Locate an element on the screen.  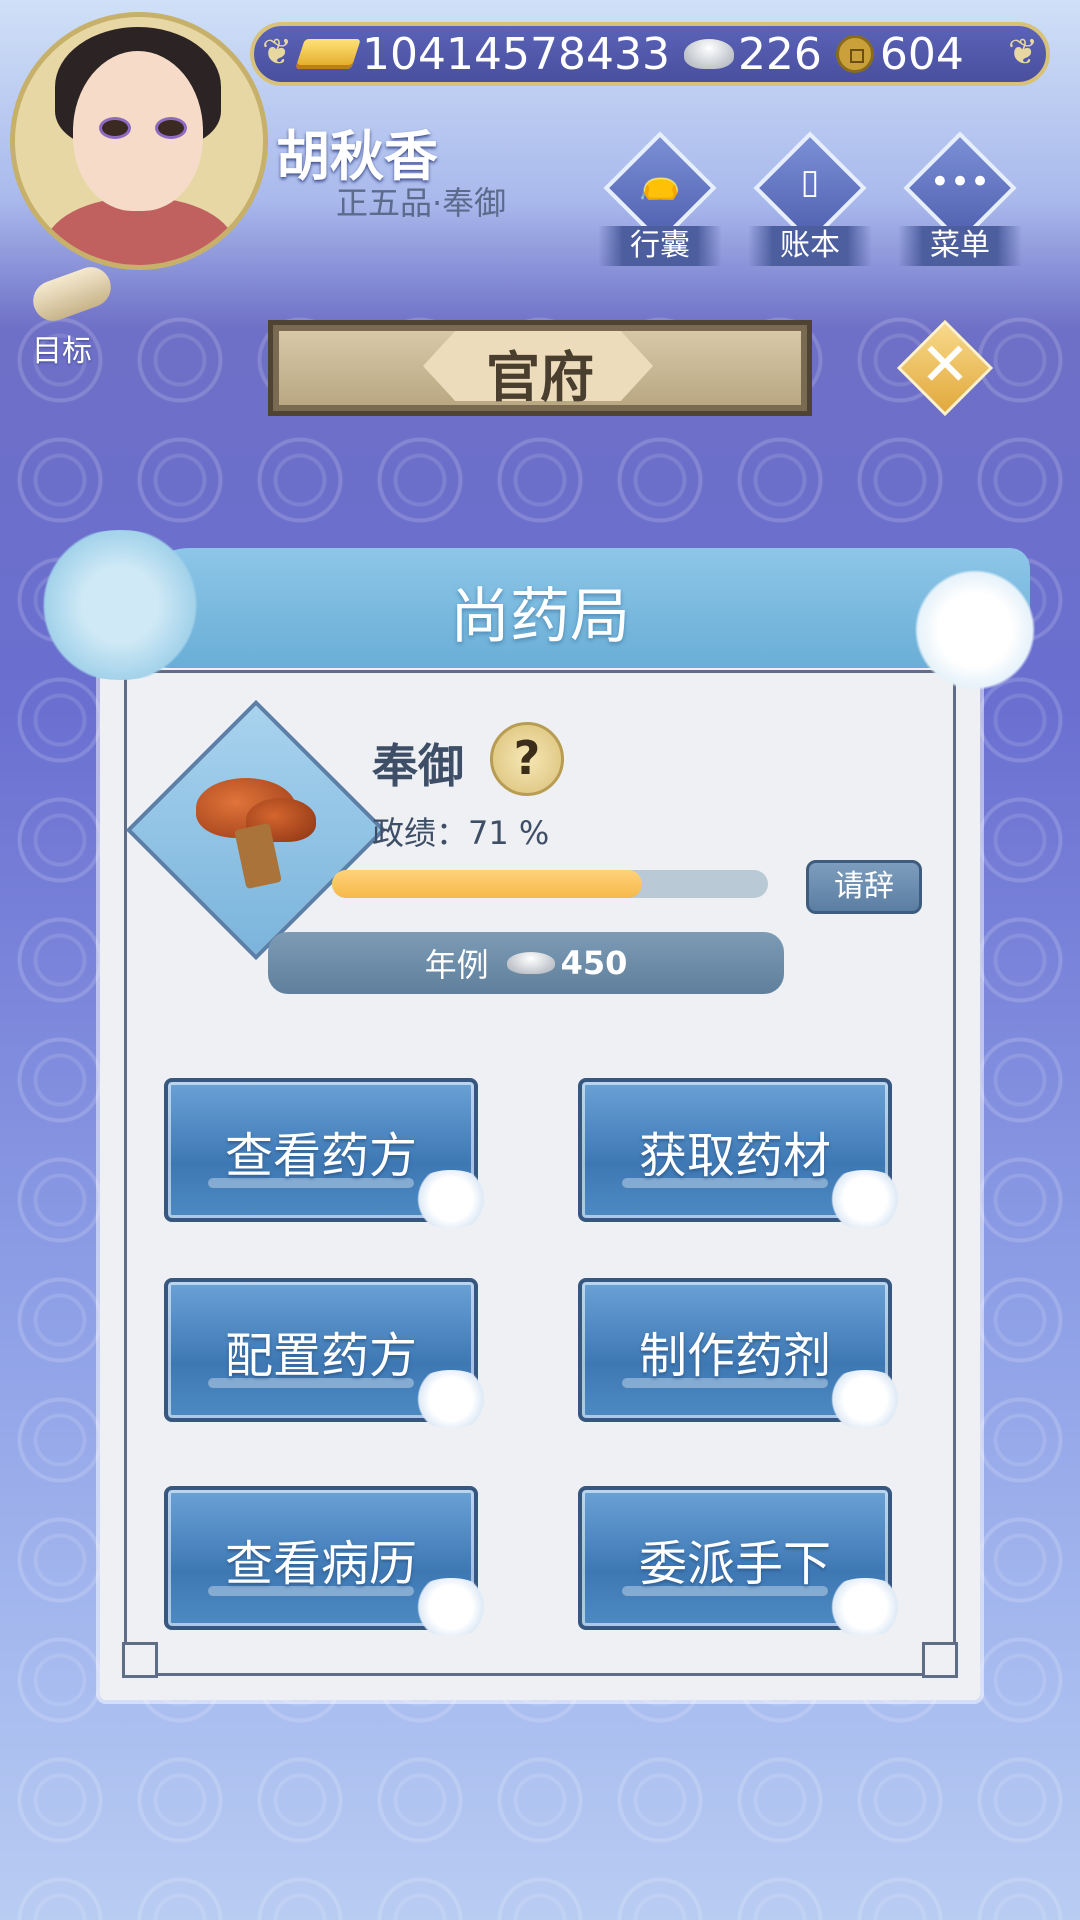
close-icon: ✕ is located at coordinates (945, 365).